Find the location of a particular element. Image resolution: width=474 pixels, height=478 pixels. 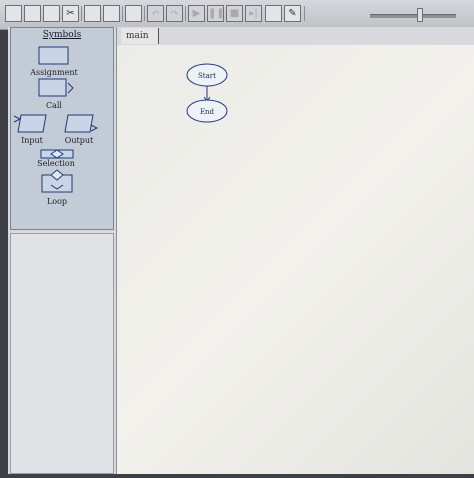

run-button: ▶ is located at coordinates (196, 13).